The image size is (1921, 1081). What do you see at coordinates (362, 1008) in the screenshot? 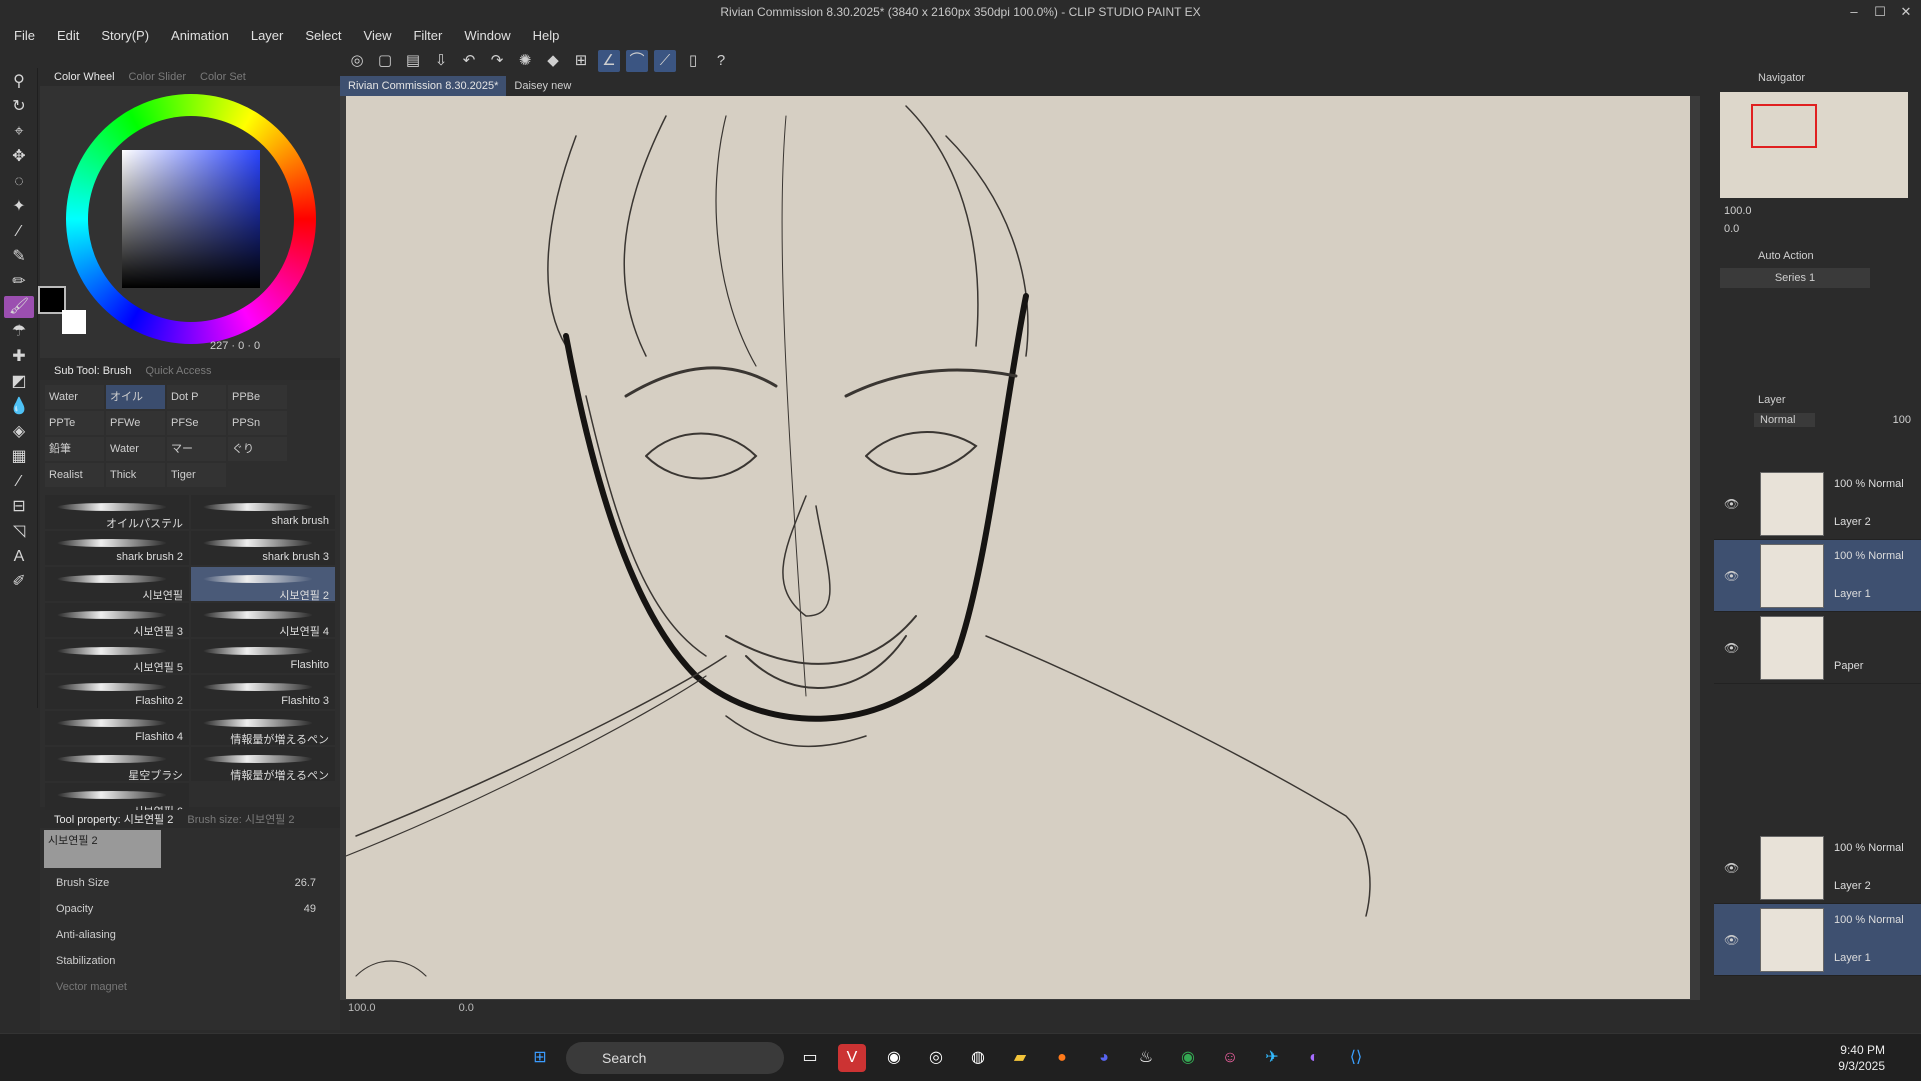
I see `zoom-readout: 100.0` at bounding box center [362, 1008].